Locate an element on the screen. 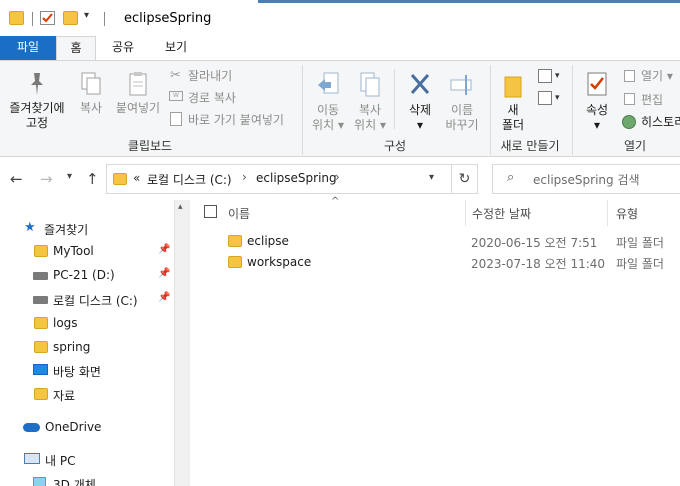  copy-to-icon is located at coordinates (370, 84).